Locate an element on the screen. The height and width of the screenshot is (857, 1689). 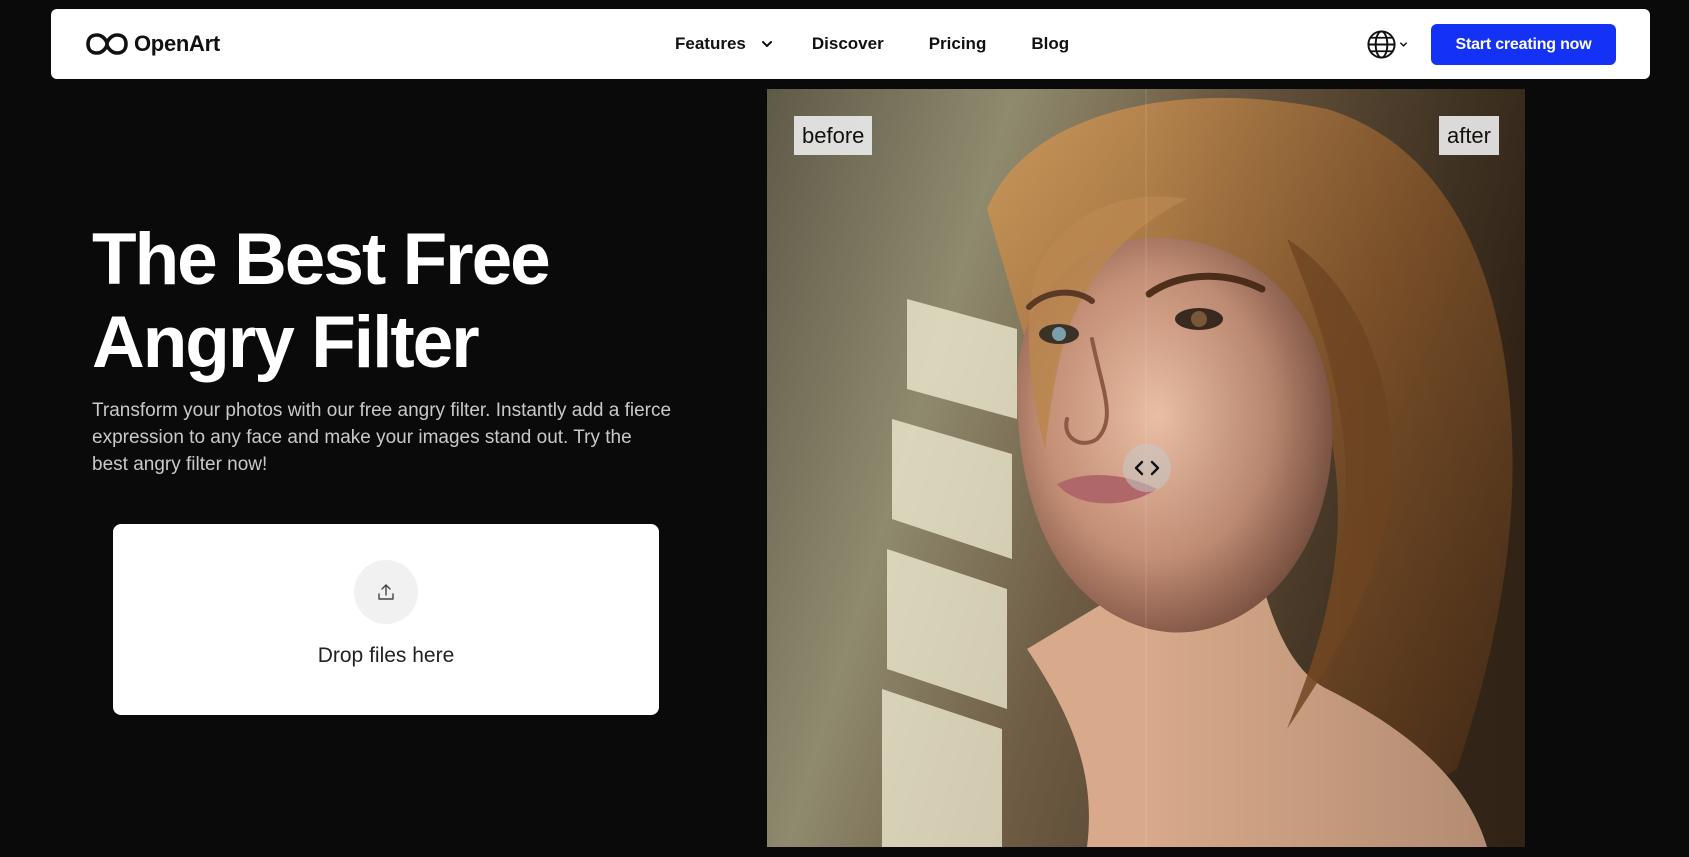
nav-features: Features is located at coordinates (724, 44).